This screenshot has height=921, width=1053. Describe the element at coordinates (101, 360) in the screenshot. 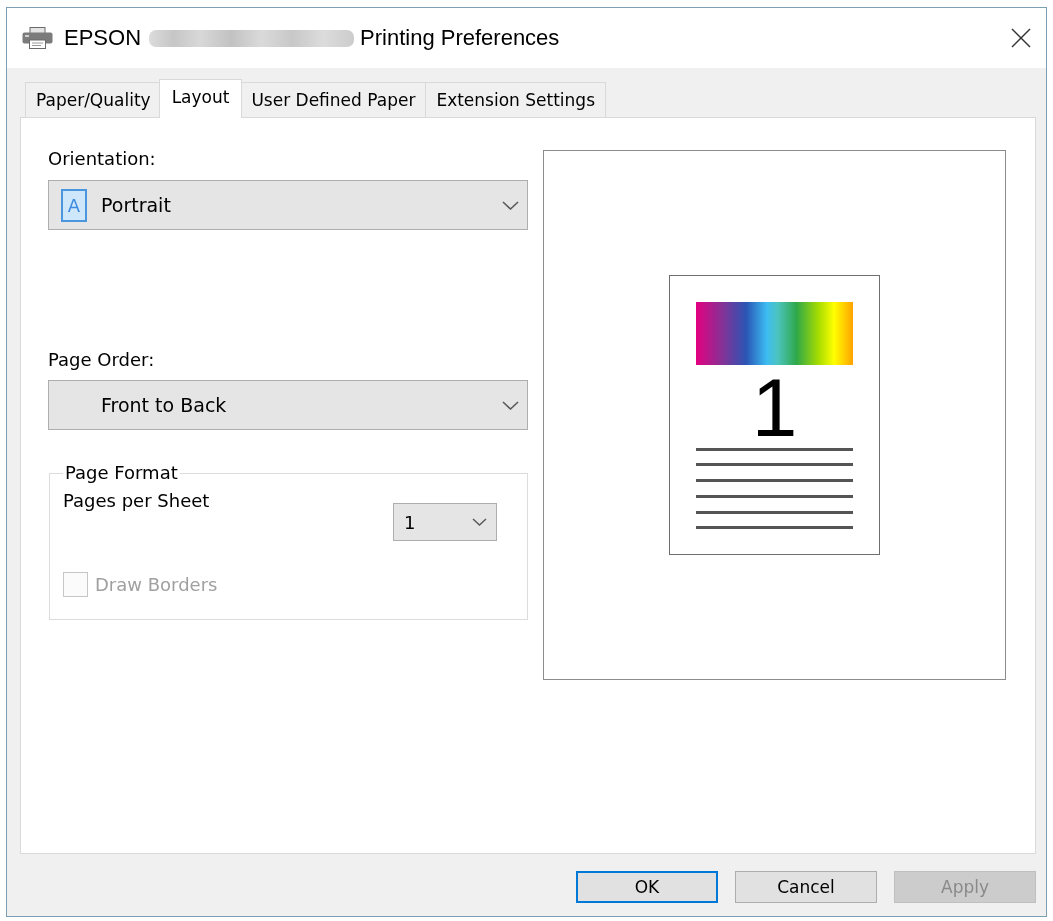

I see `page-order-label: Page Order:` at that location.